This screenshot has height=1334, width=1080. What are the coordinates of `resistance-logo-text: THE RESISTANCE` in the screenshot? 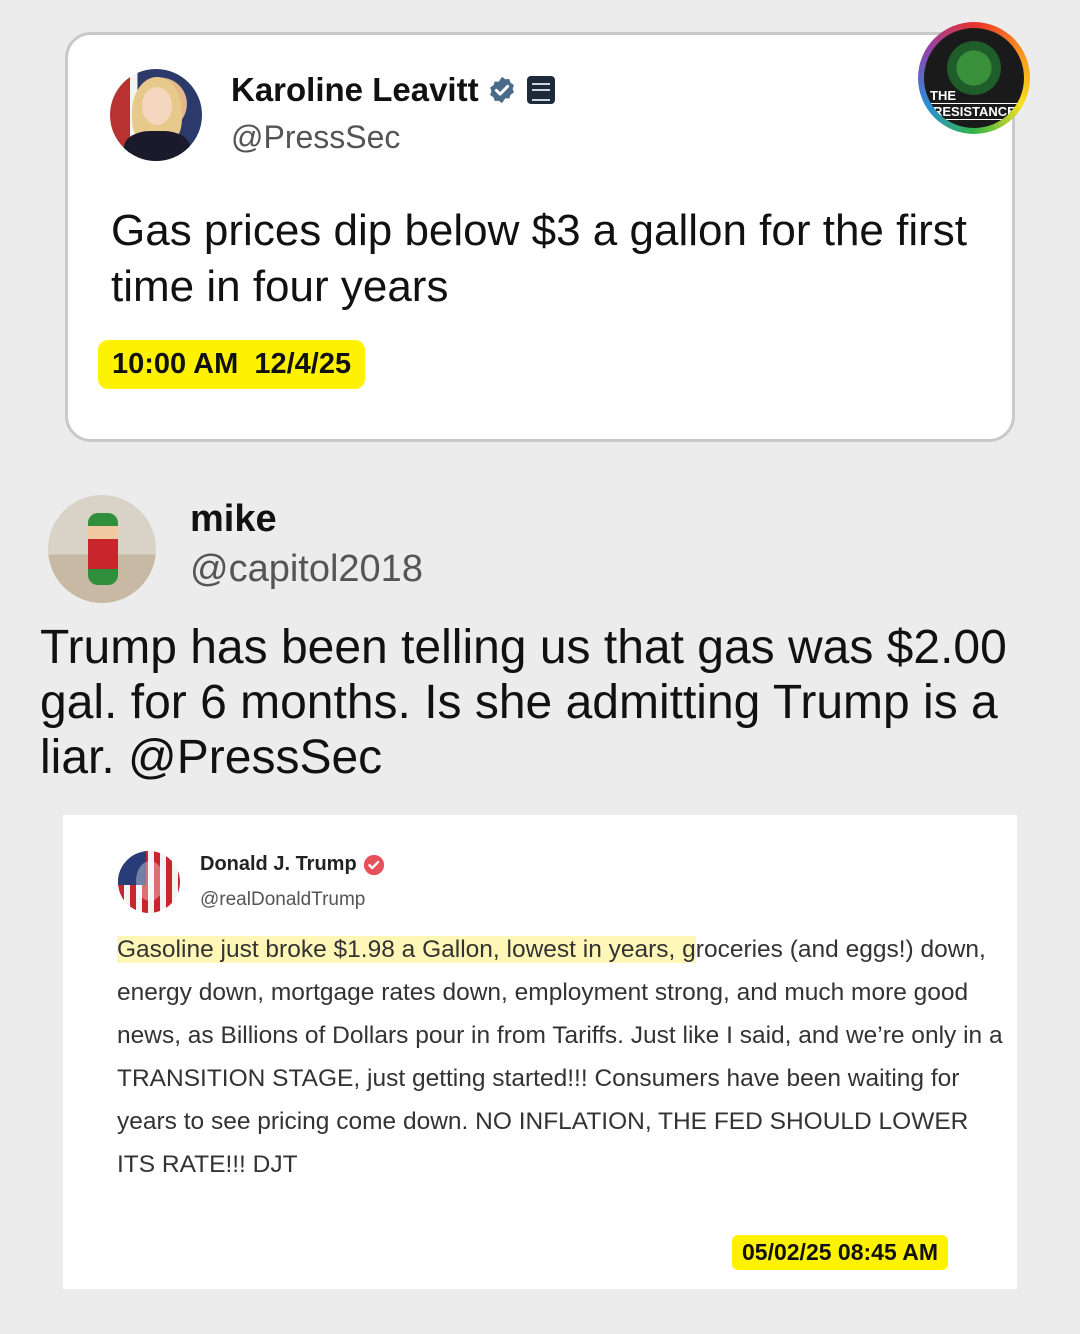 It's located at (974, 104).